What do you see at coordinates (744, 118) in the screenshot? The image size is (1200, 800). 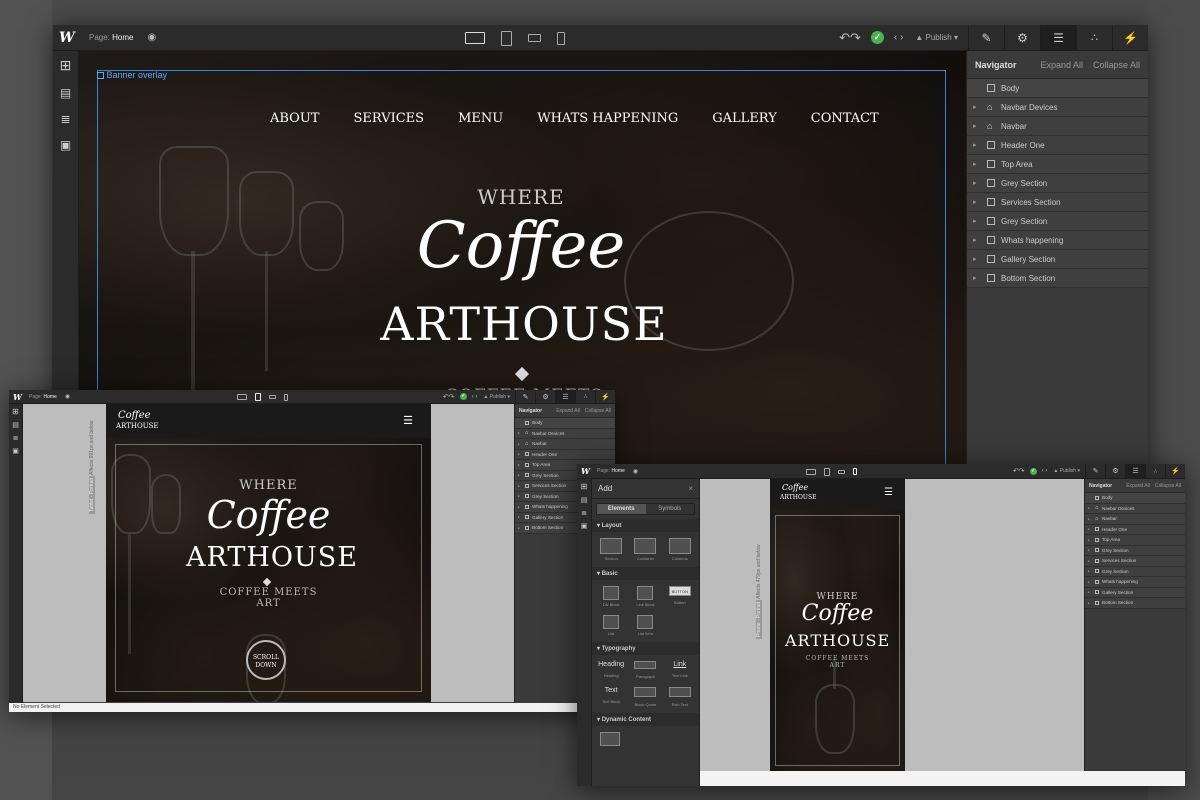 I see `menu-gallery: GALLERY` at bounding box center [744, 118].